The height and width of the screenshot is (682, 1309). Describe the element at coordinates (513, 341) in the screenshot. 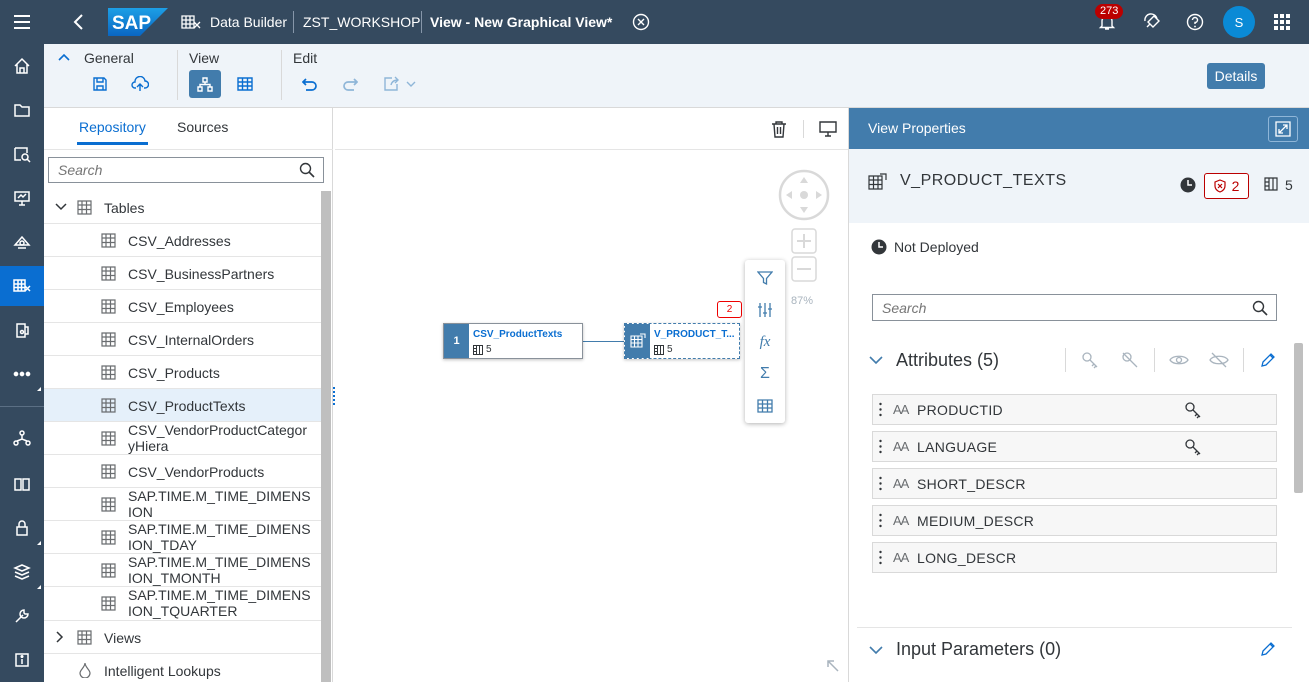

I see `source-node: 1 CSV_ProductTexts 5` at that location.